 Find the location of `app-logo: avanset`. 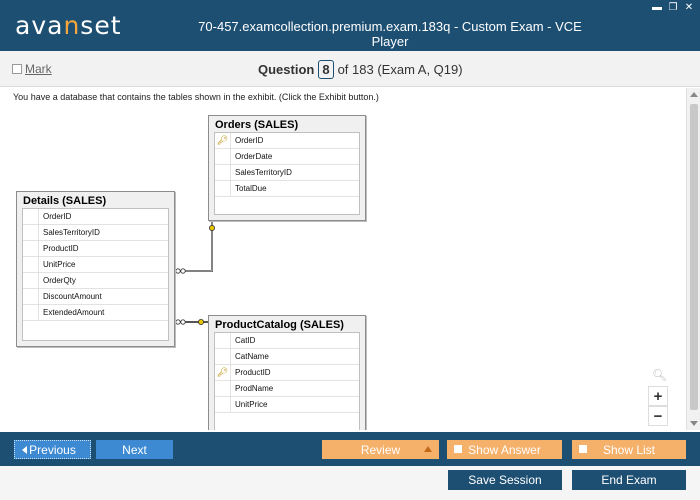

app-logo: avanset is located at coordinates (68, 25).